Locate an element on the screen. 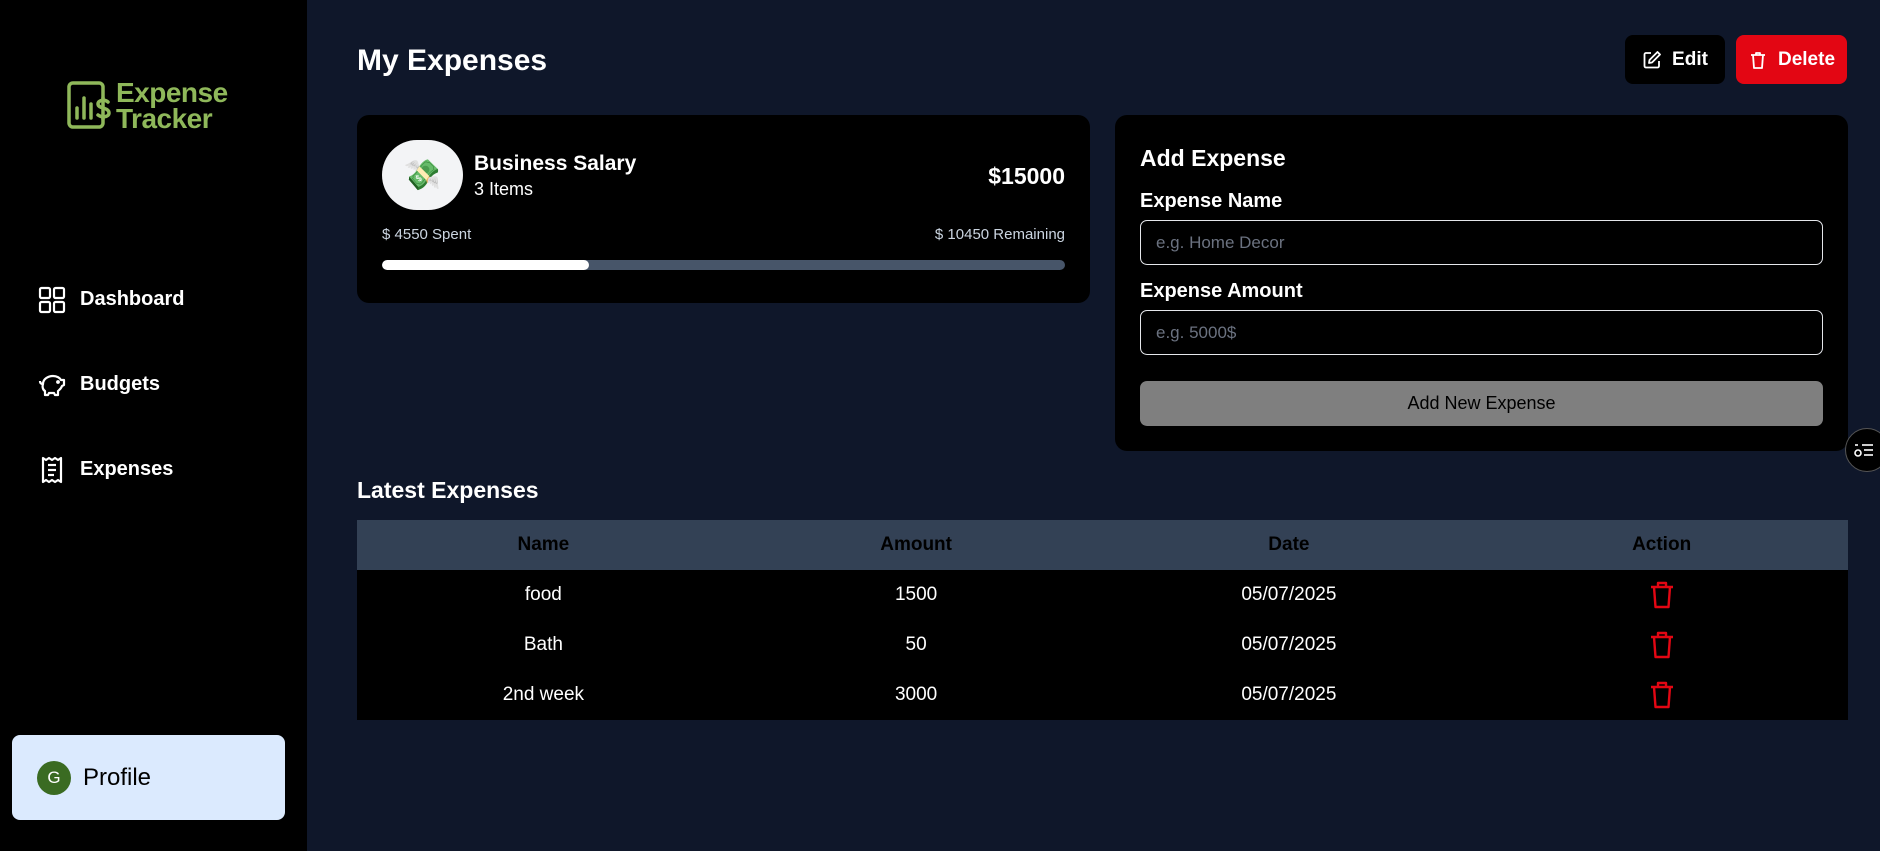 This screenshot has height=851, width=1880. expense-amount: 1500 is located at coordinates (916, 594).